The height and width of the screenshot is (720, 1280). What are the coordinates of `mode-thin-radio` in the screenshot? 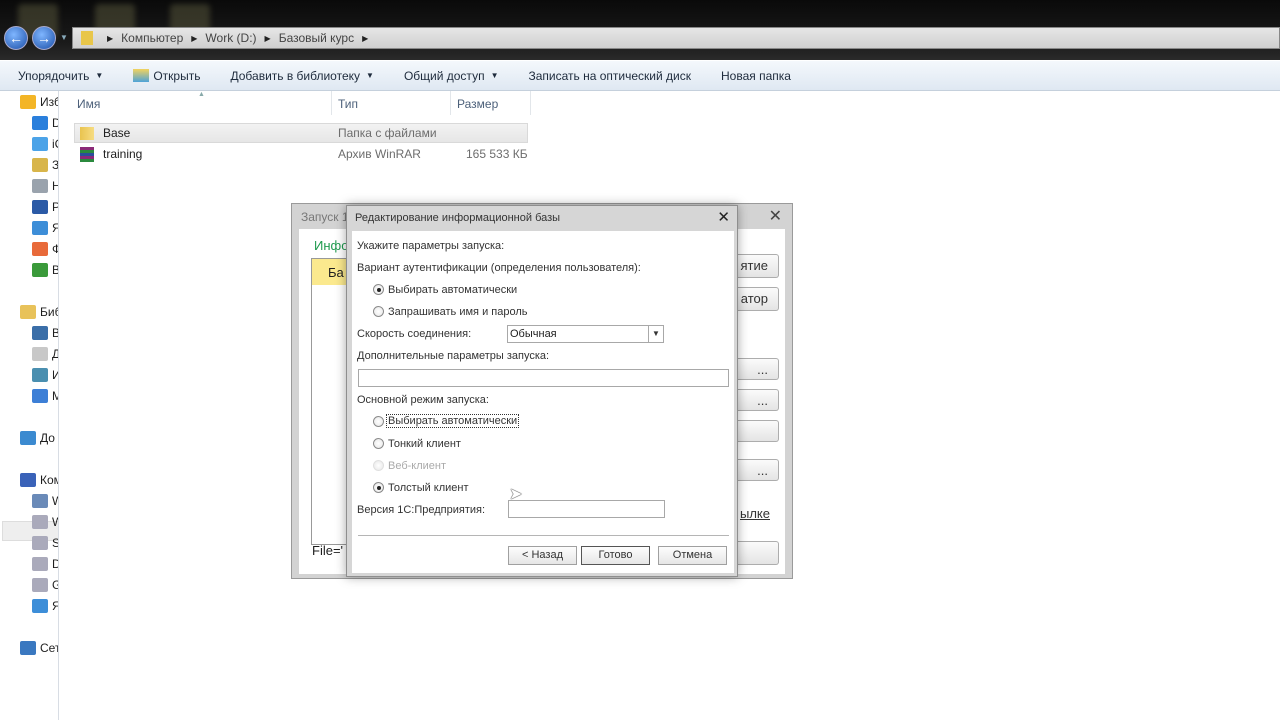 It's located at (378, 443).